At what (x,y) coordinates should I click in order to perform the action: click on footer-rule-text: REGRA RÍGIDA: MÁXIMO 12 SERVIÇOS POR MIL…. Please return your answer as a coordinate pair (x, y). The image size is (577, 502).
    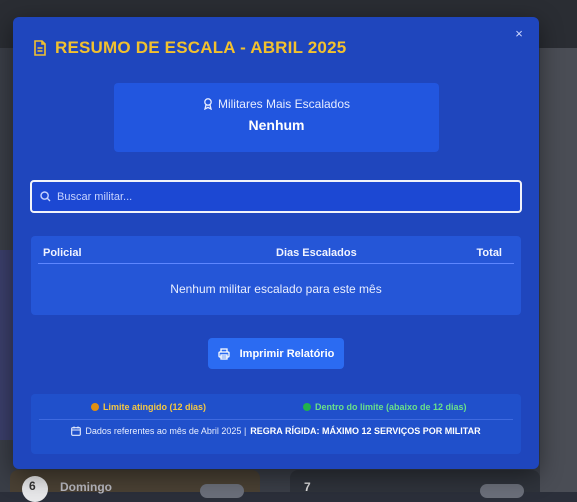
    Looking at the image, I should click on (365, 431).